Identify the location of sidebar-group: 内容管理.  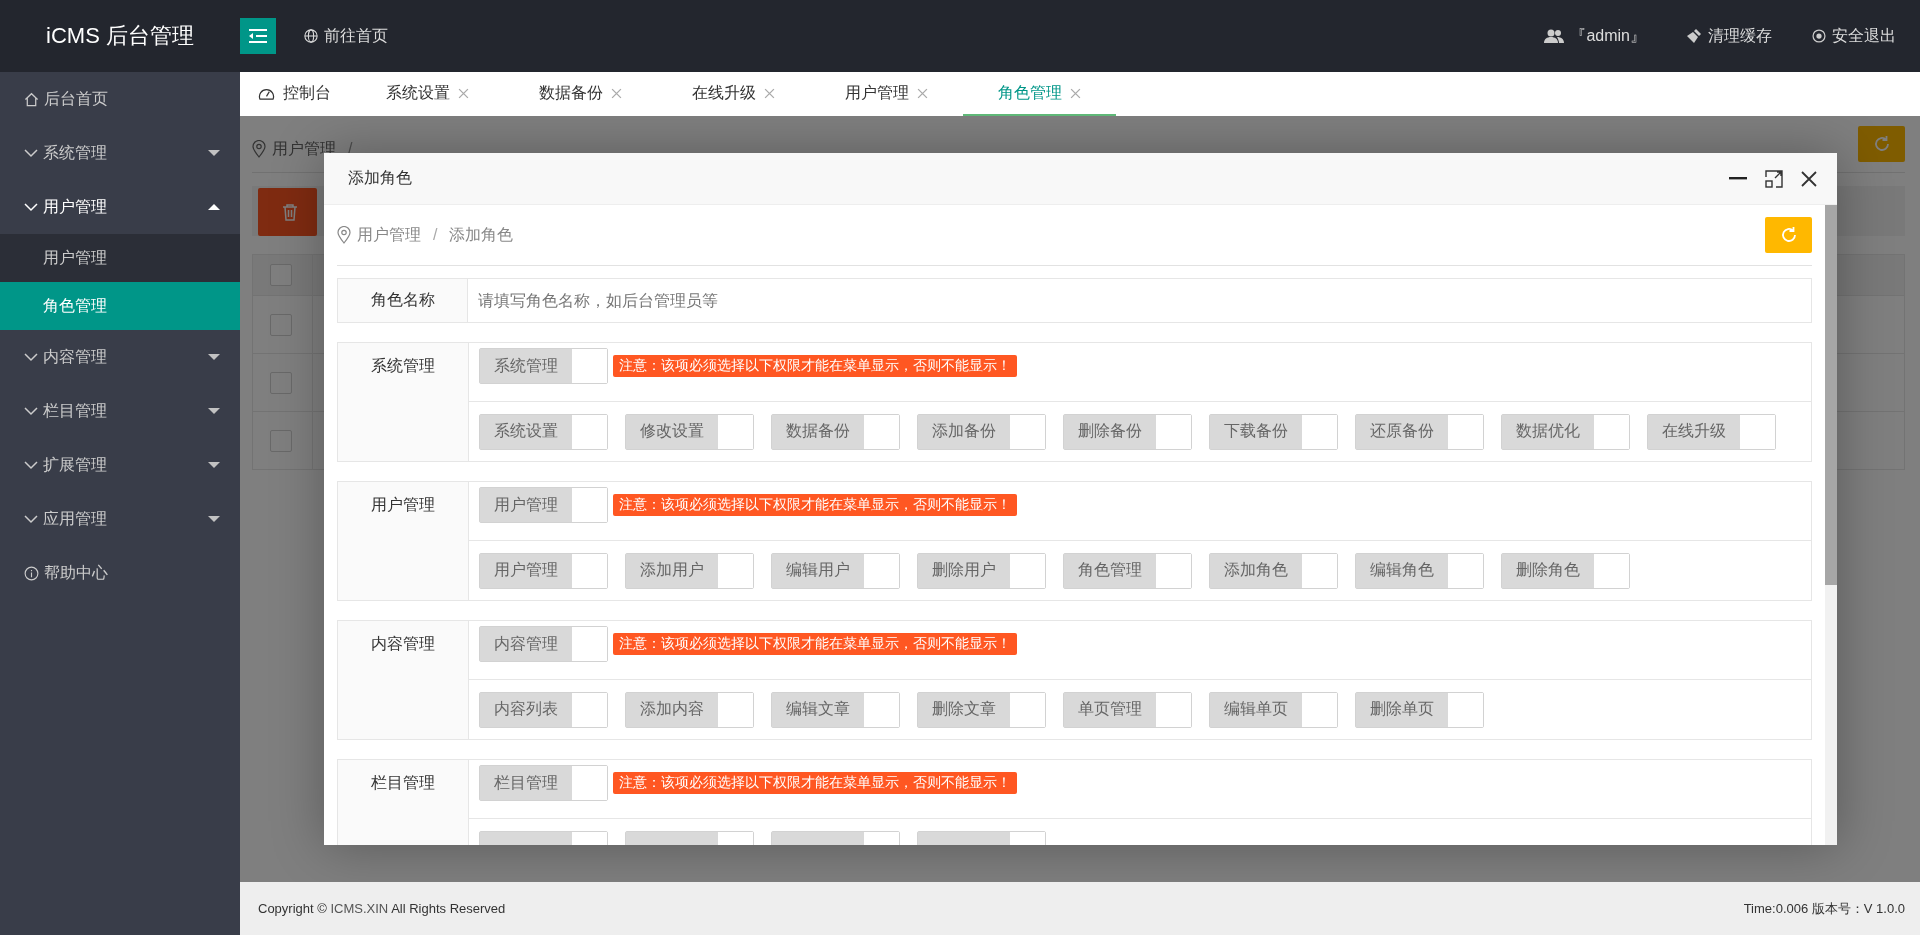
(120, 357).